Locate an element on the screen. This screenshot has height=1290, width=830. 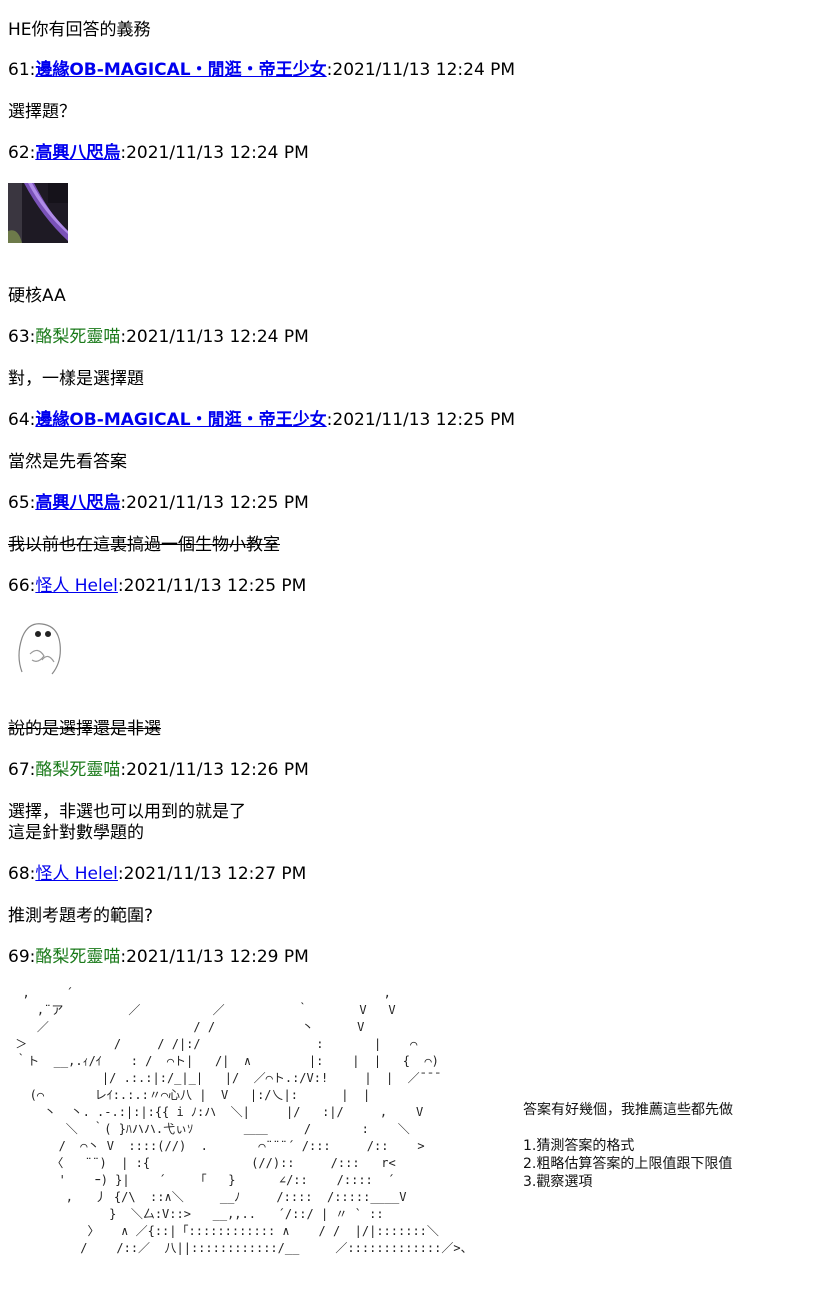
post-header: 69:酪梨死靈喵:2021/11/13 12:29 PM is located at coordinates (158, 957).